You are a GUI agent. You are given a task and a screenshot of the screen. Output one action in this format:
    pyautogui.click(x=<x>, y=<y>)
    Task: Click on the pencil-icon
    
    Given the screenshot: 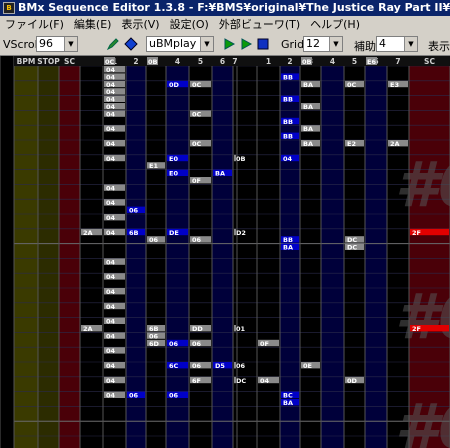 What is the action you would take?
    pyautogui.click(x=113, y=44)
    